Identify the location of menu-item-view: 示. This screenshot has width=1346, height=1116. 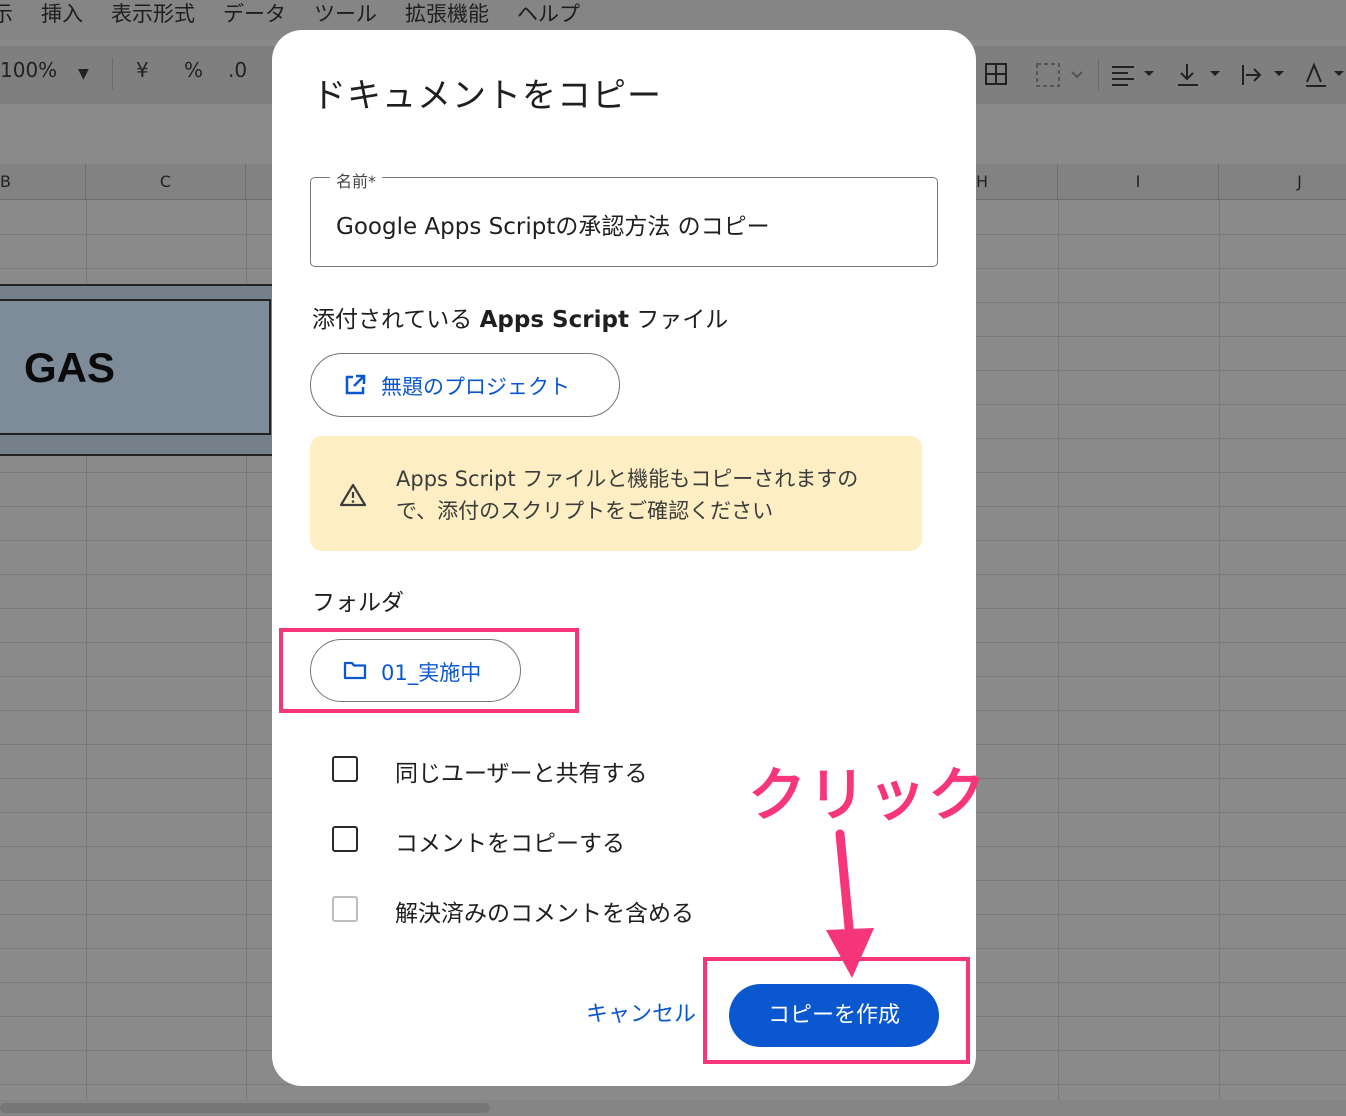
(6, 20).